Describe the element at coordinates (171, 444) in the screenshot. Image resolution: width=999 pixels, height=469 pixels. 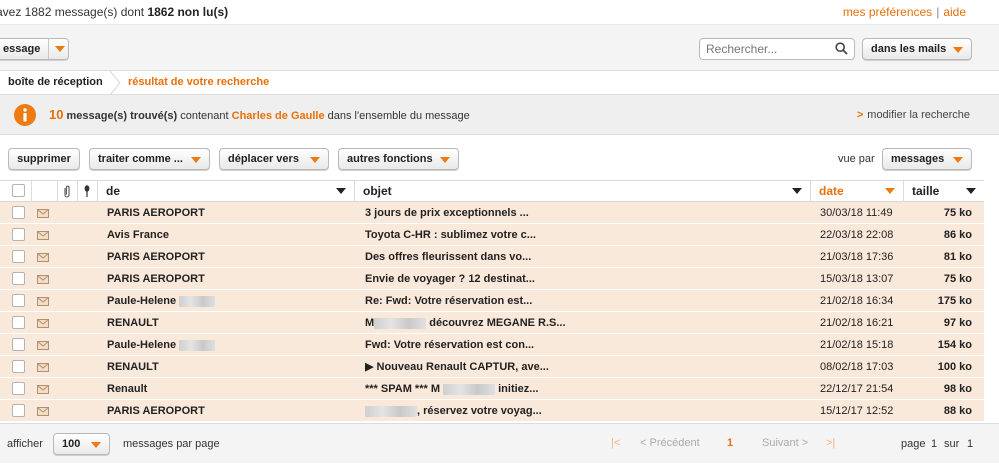
I see `per-page-label: messages par page` at that location.